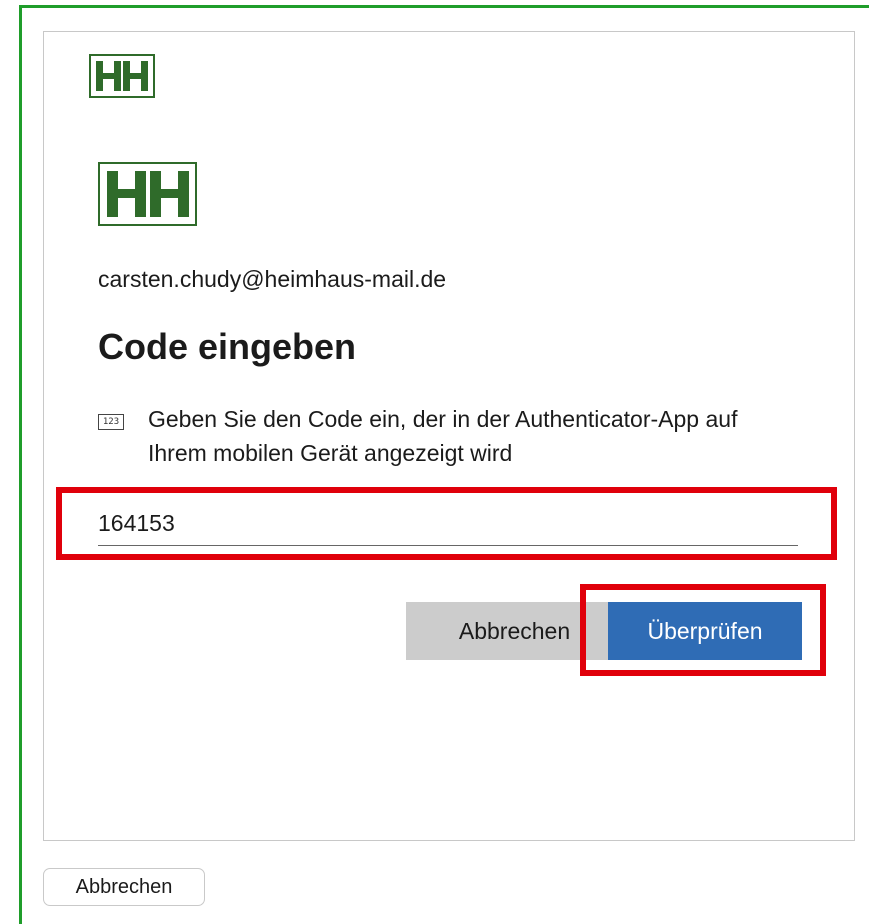 Image resolution: width=869 pixels, height=924 pixels. What do you see at coordinates (446, 523) in the screenshot?
I see `highlight-code-input` at bounding box center [446, 523].